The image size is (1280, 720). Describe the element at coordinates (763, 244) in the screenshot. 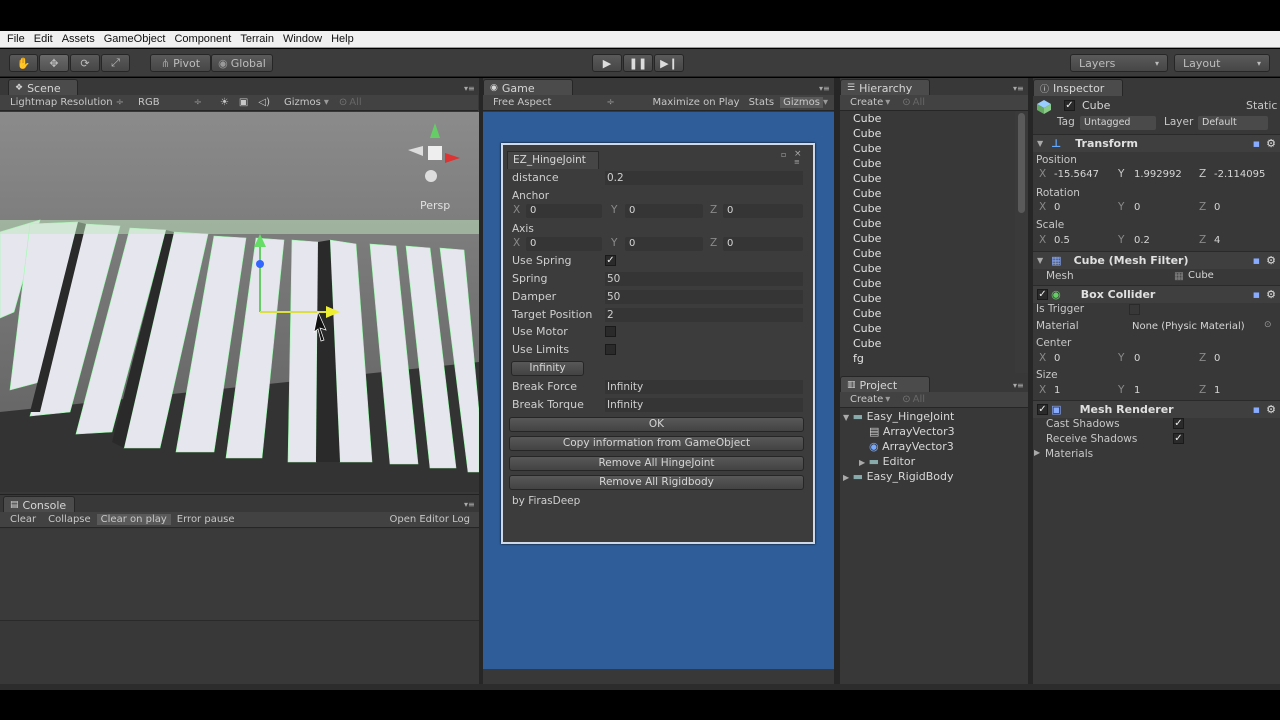

I see `axis-z-field: 0` at that location.